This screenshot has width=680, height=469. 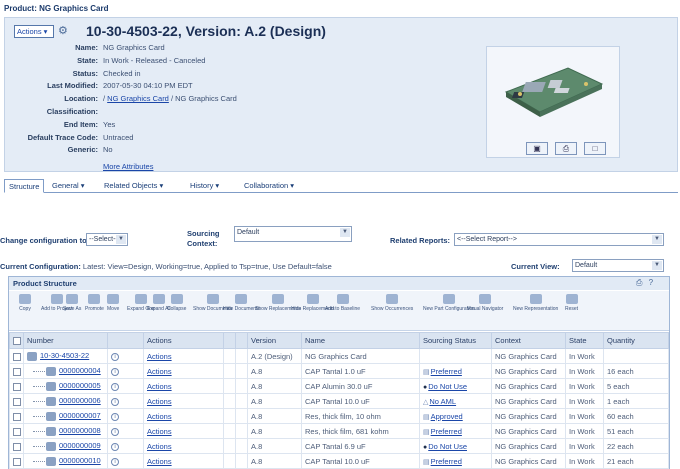 I want to click on part-number-link: 0000000009, so click(x=80, y=445).